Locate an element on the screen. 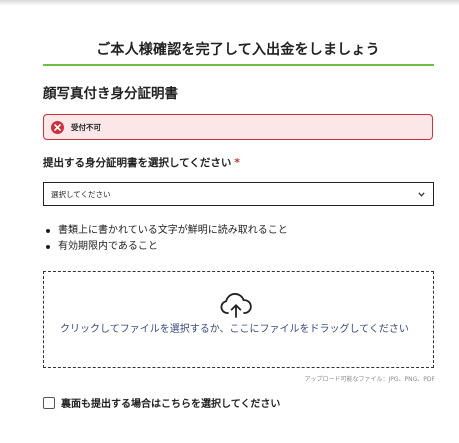 The image size is (459, 443). back-side-checkbox is located at coordinates (49, 402).